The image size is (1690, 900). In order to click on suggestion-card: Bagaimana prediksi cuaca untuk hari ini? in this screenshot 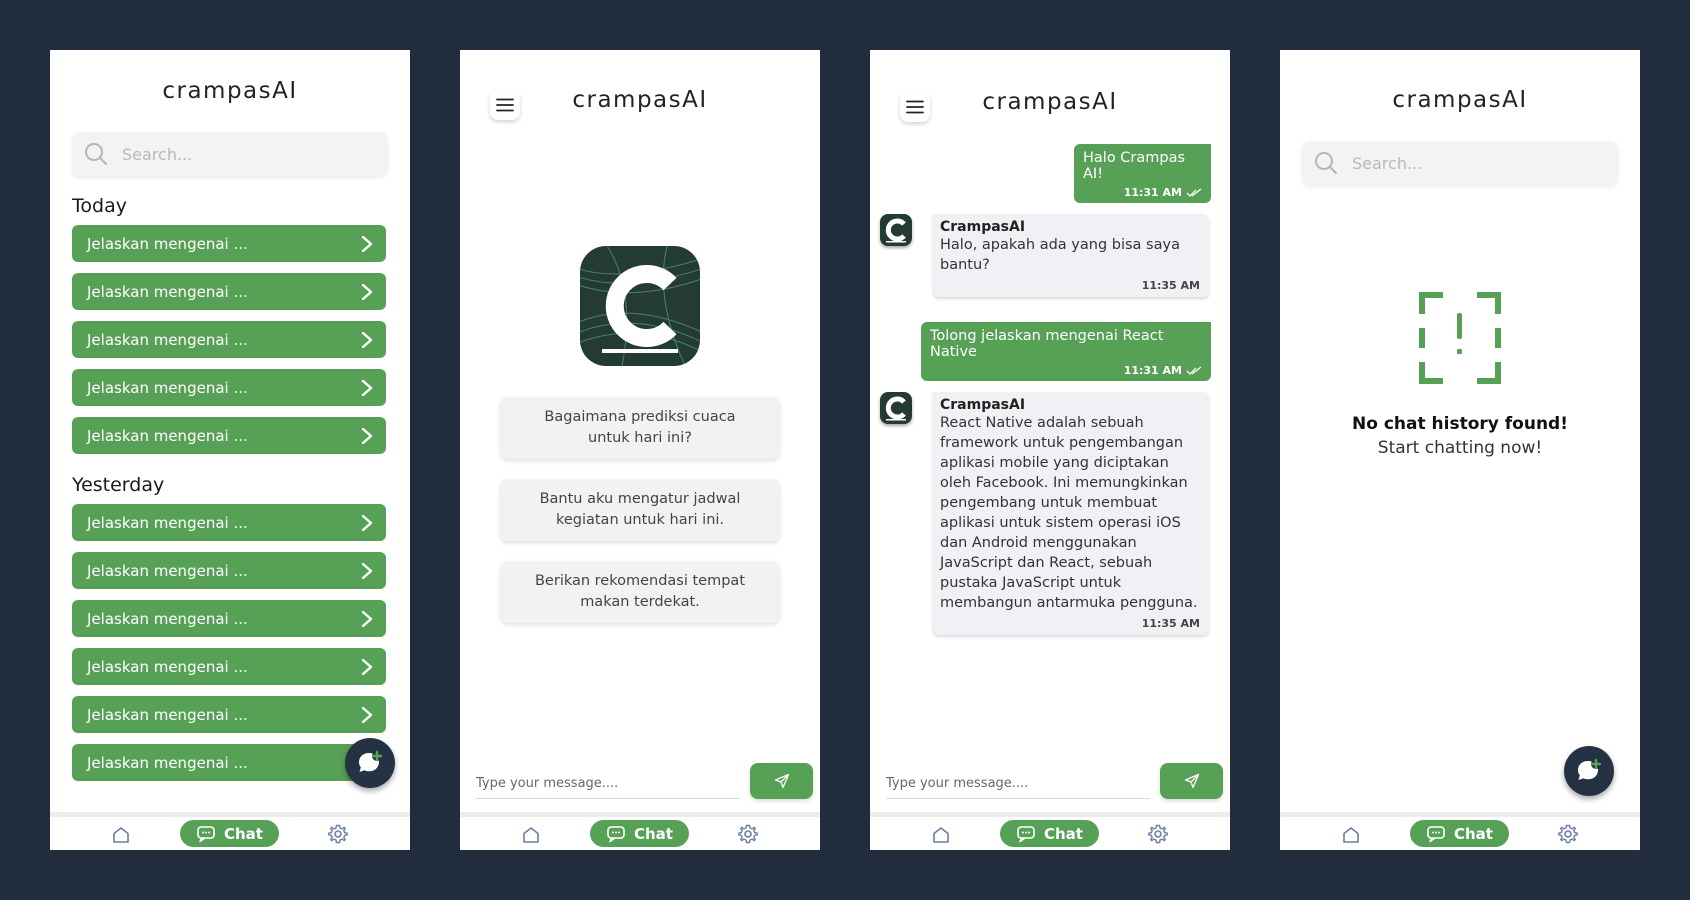, I will do `click(640, 428)`.